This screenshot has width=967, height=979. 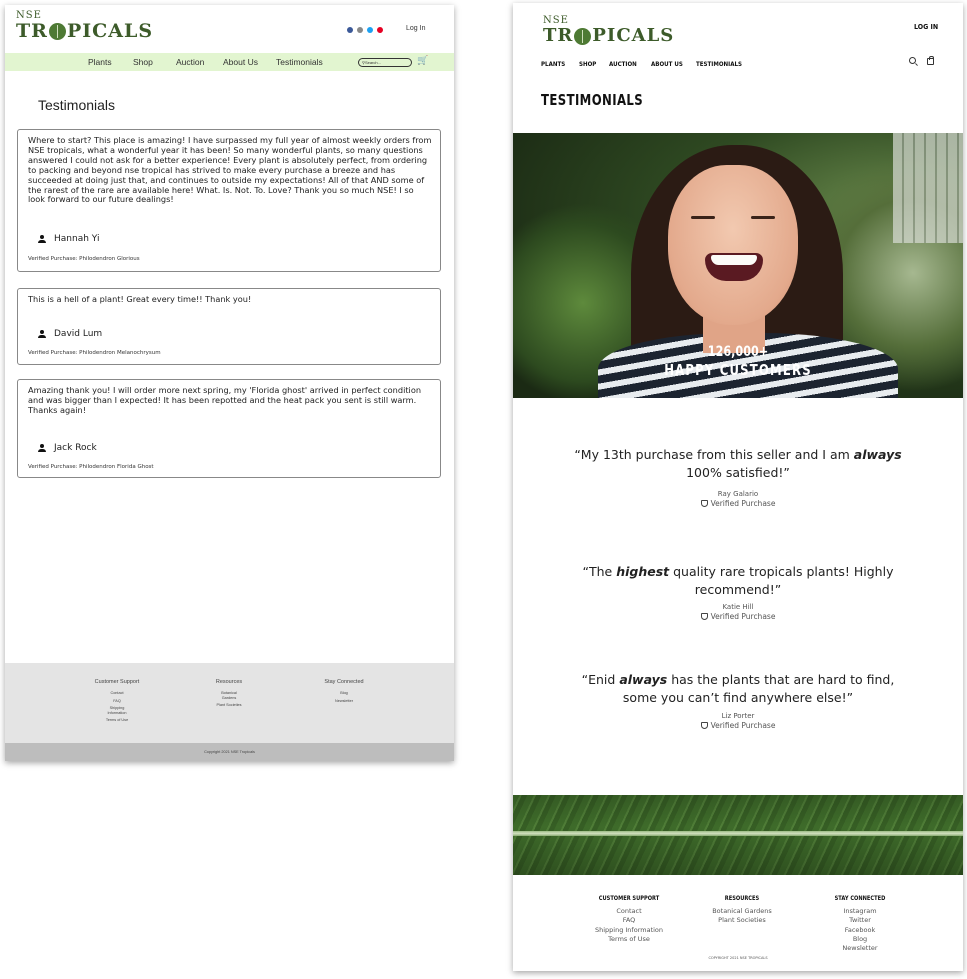 What do you see at coordinates (734, 260) in the screenshot?
I see `hero-person-teeth` at bounding box center [734, 260].